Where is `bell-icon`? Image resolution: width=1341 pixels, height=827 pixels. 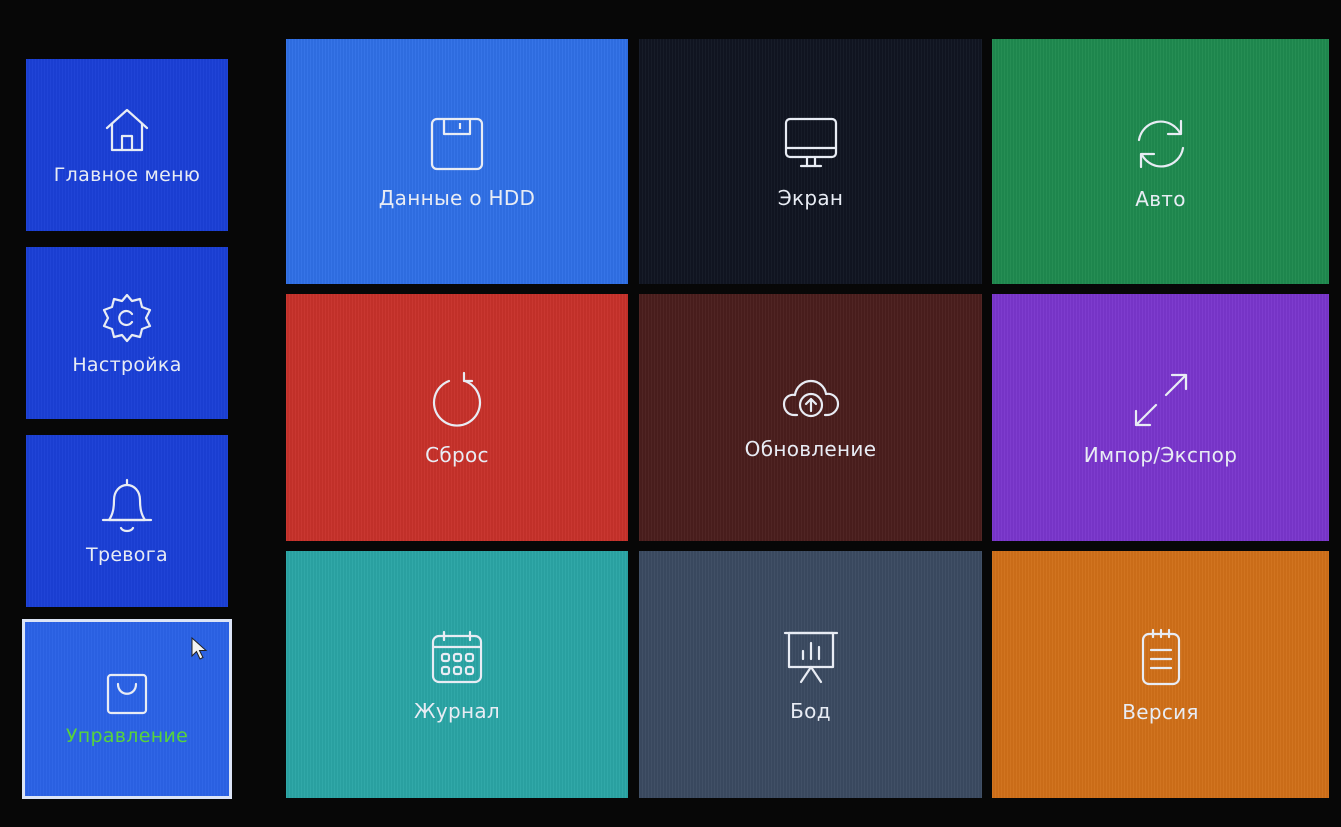 bell-icon is located at coordinates (127, 506).